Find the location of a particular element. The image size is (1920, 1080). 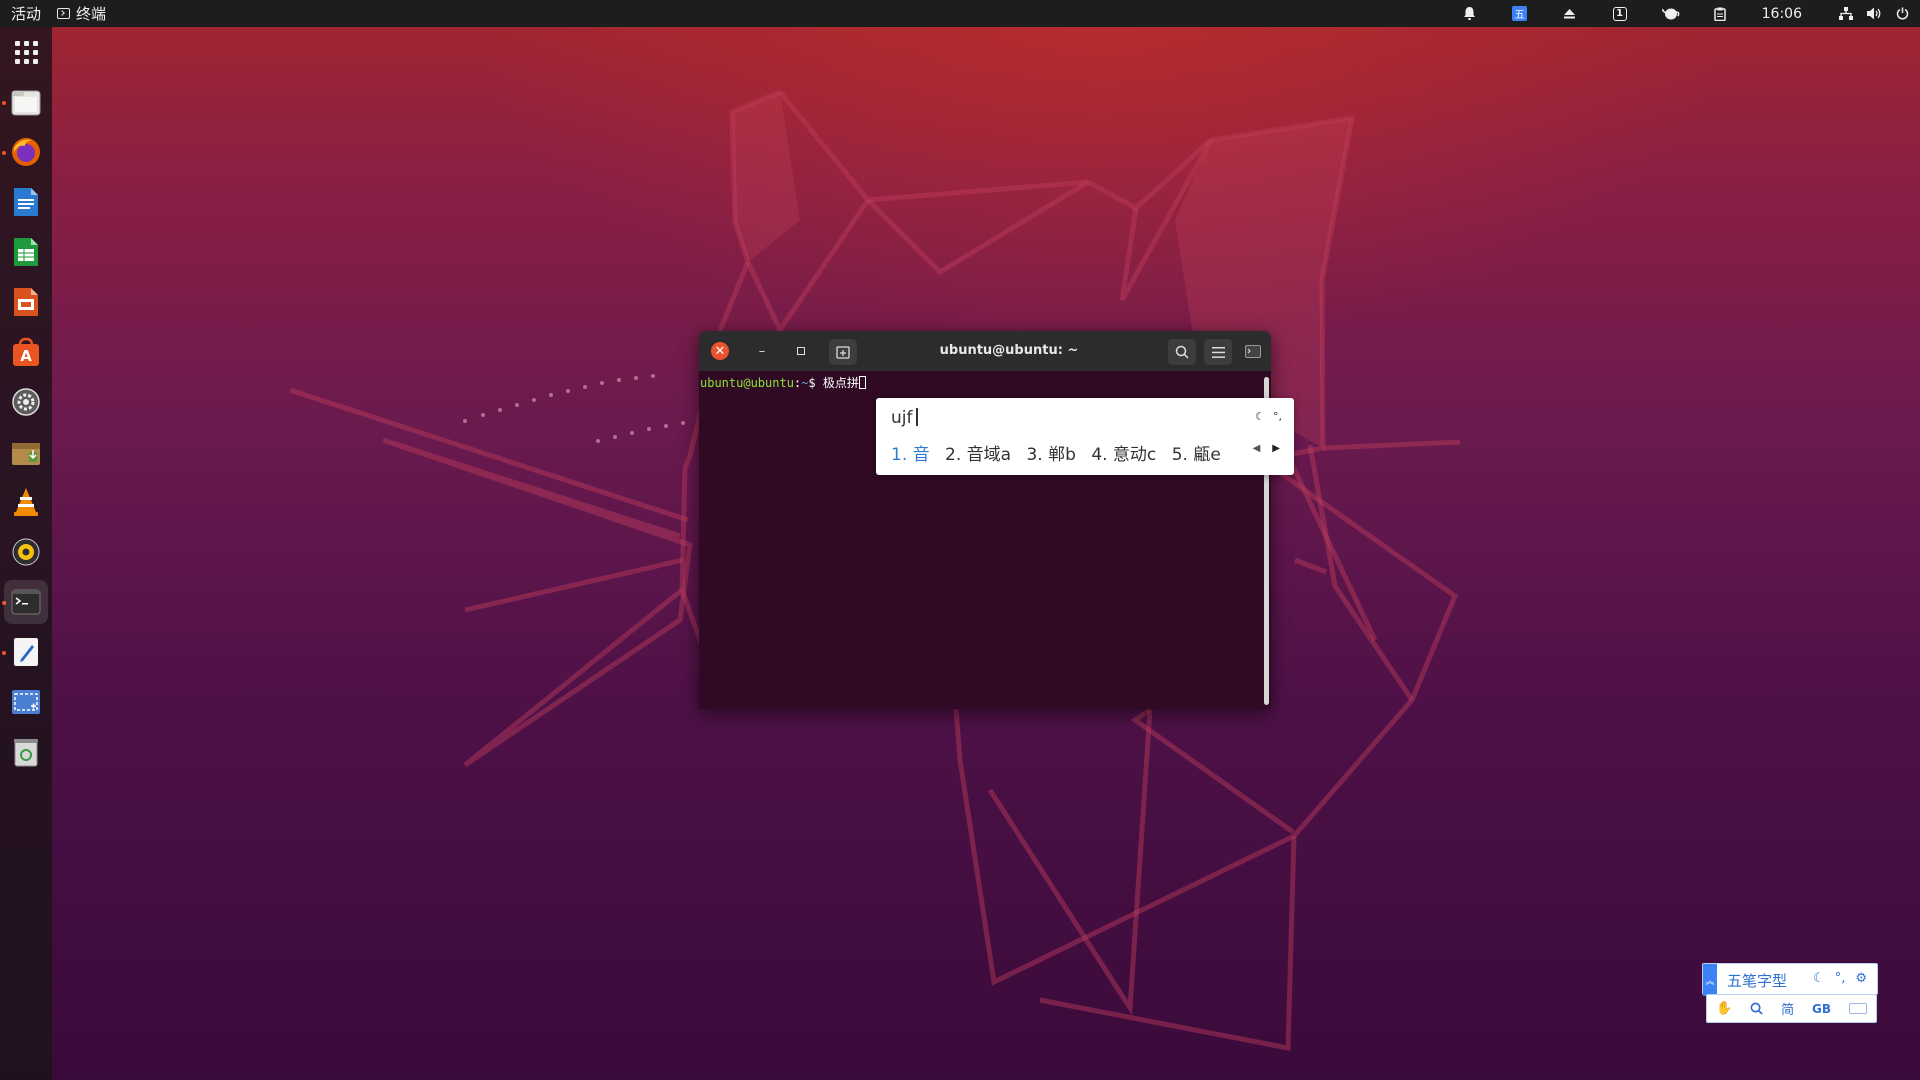

dock-calc is located at coordinates (26, 252).